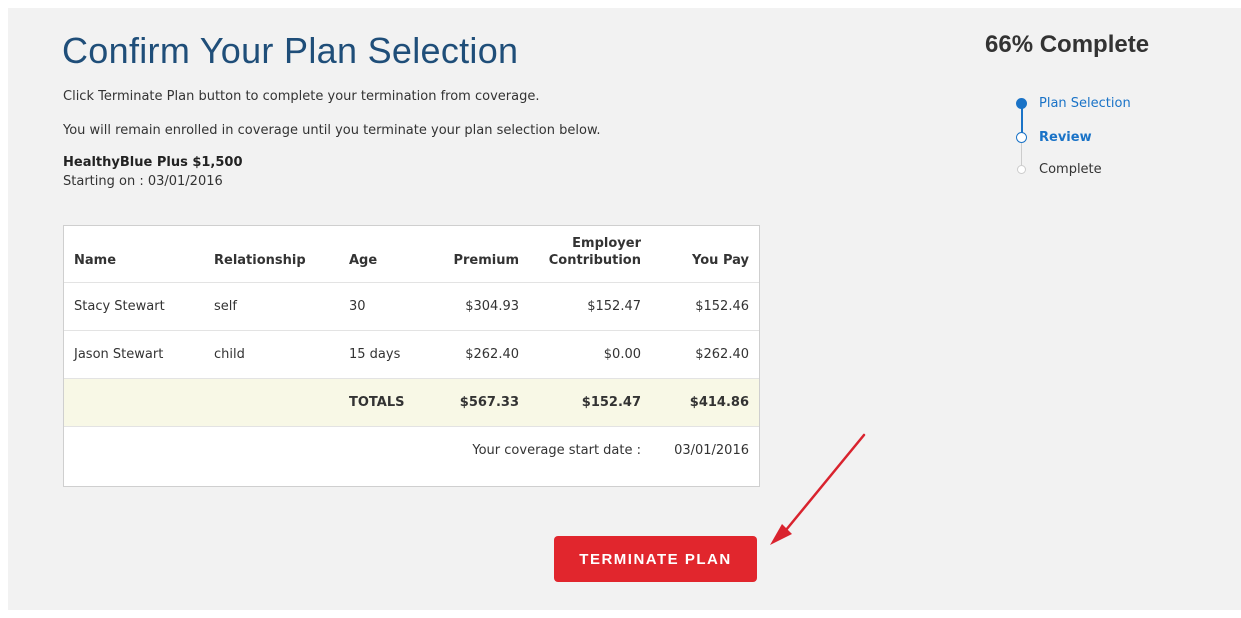 This screenshot has height=618, width=1241. What do you see at coordinates (153, 162) in the screenshot?
I see `plan-name: HealthyBlue Plus $1,500` at bounding box center [153, 162].